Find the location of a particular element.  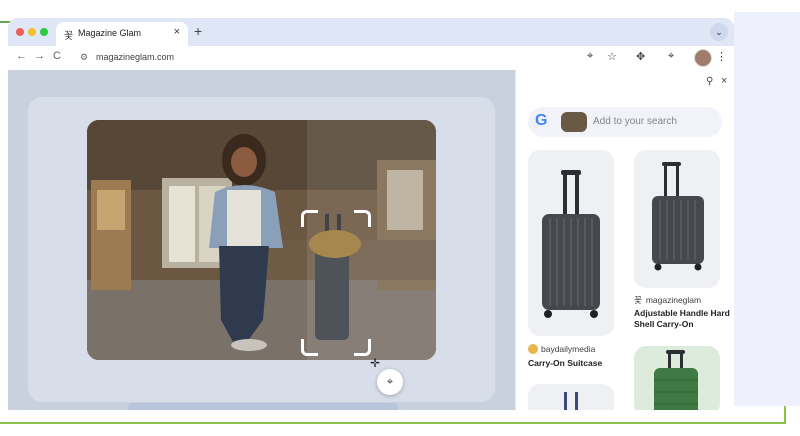

source-name: magazineglam is located at coordinates (673, 300).